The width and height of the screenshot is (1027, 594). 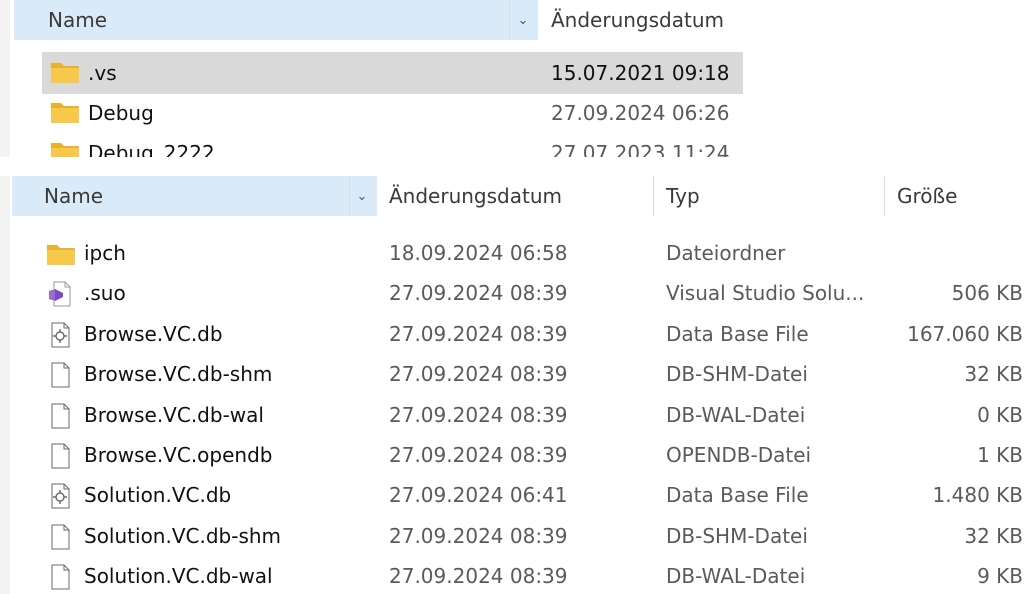 What do you see at coordinates (121, 113) in the screenshot?
I see `file-name: Debug` at bounding box center [121, 113].